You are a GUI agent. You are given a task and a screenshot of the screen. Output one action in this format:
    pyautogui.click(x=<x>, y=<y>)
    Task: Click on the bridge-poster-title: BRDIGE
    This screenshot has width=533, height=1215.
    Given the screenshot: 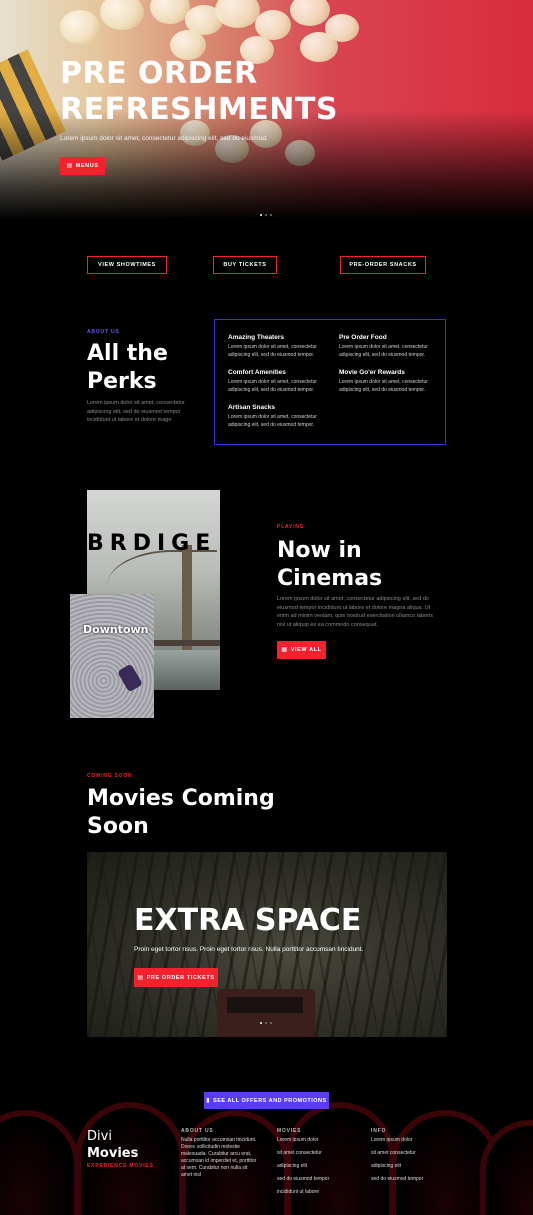 What is the action you would take?
    pyautogui.click(x=152, y=543)
    